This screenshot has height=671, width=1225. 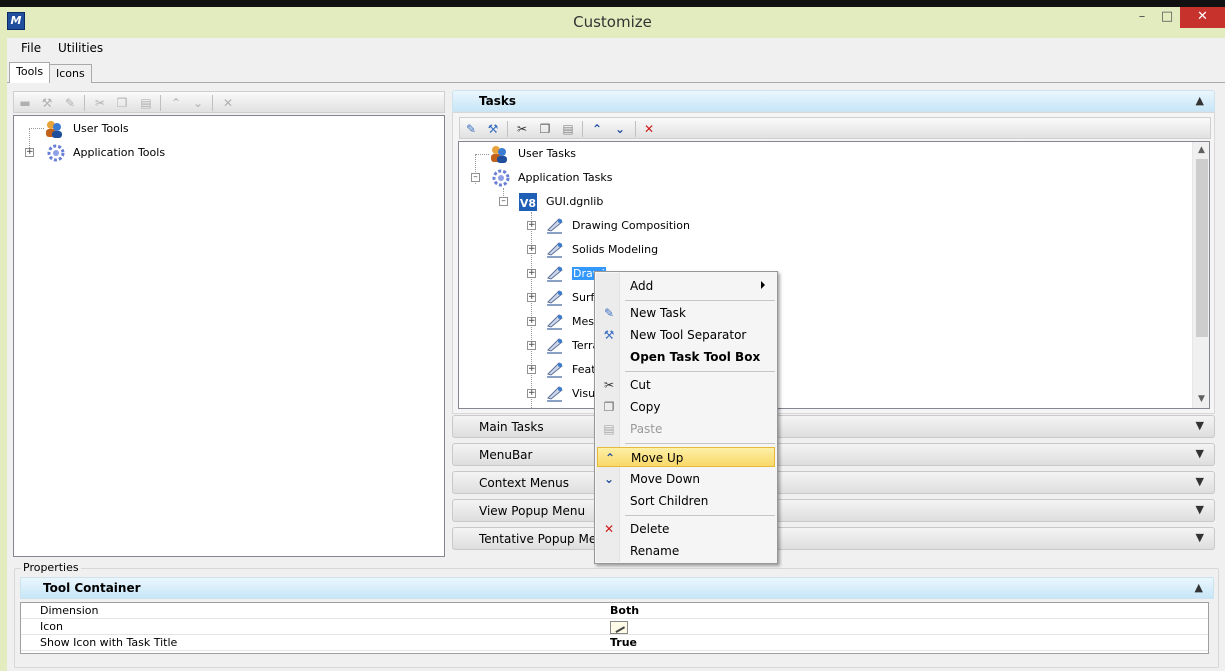 I want to click on svg-text: V8, so click(x=528, y=203).